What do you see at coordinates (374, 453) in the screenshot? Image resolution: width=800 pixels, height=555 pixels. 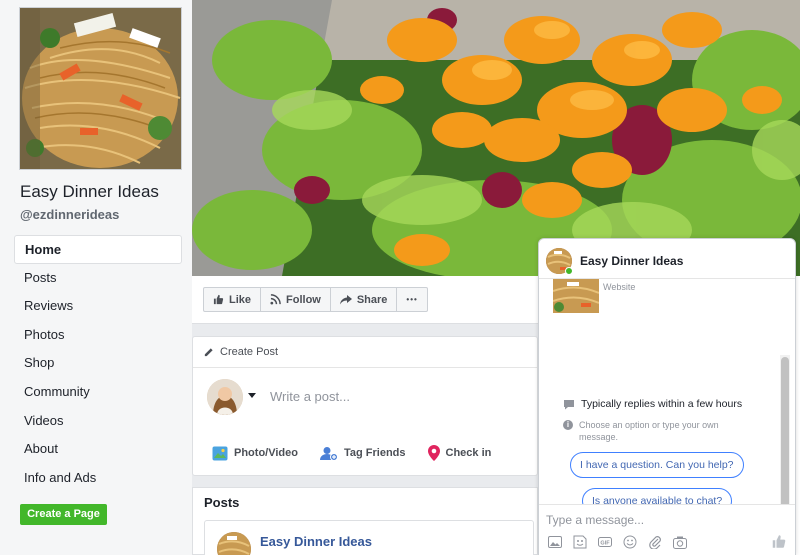 I see `tag-friends-label: Tag Friends` at bounding box center [374, 453].